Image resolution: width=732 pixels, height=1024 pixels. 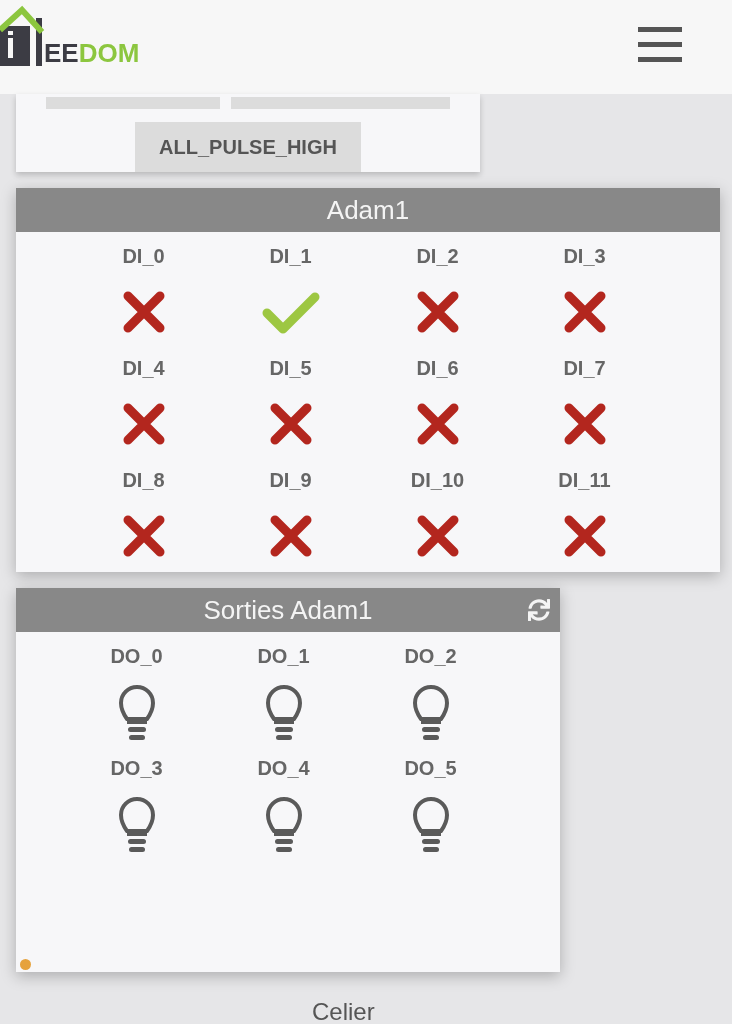 I want to click on channel-label: DI_4, so click(x=143, y=368).